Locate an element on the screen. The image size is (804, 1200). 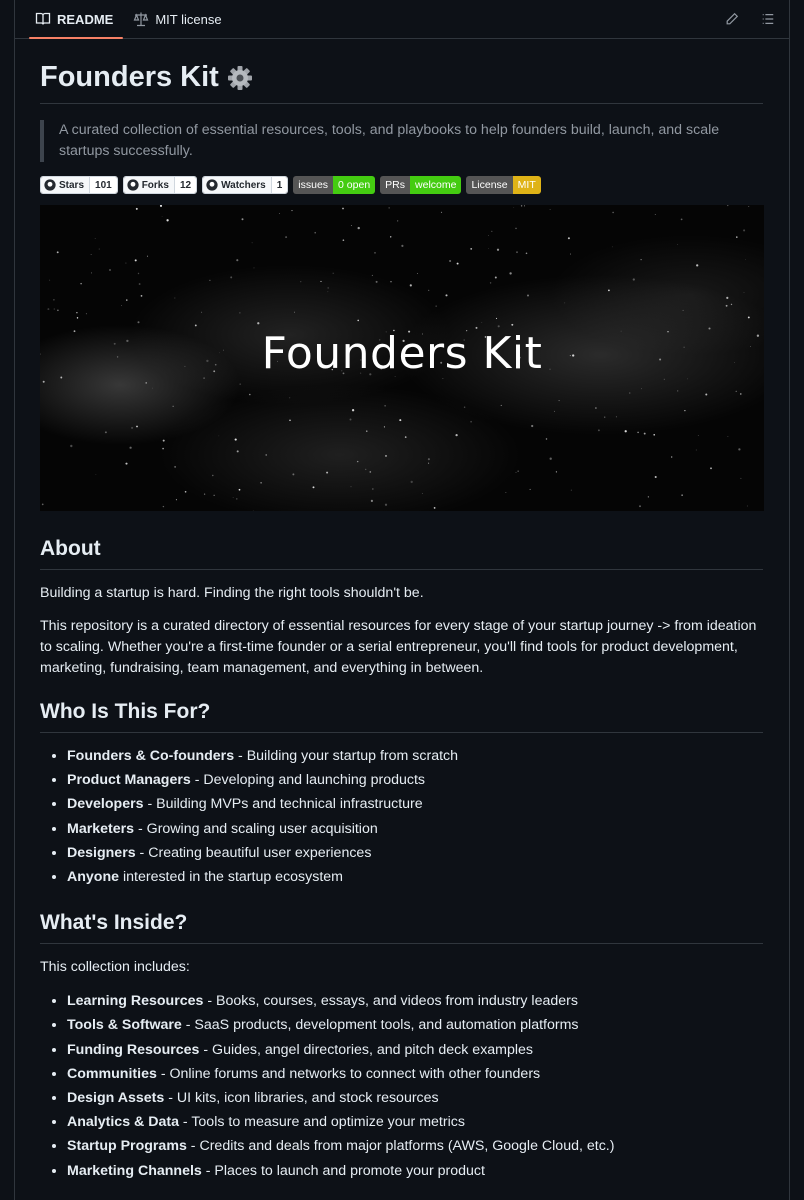
stars-badge: Stars 101 is located at coordinates (79, 185).